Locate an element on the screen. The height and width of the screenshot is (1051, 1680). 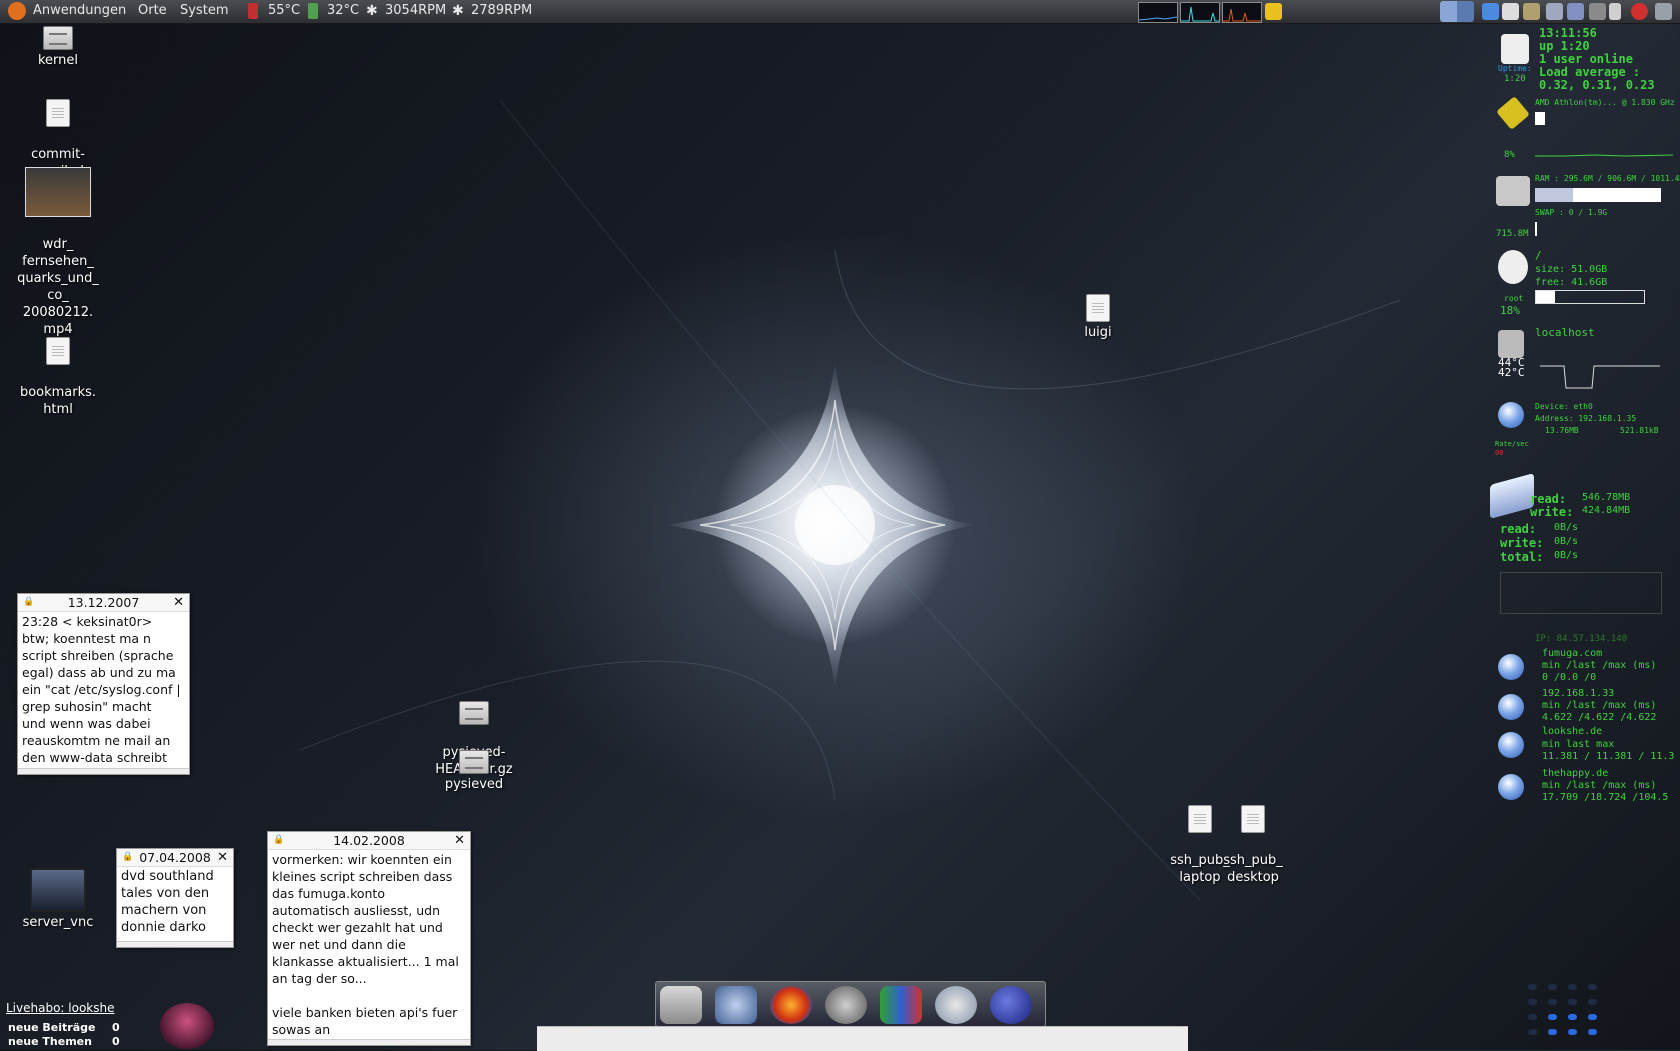
battery-icon is located at coordinates (1663, 11).